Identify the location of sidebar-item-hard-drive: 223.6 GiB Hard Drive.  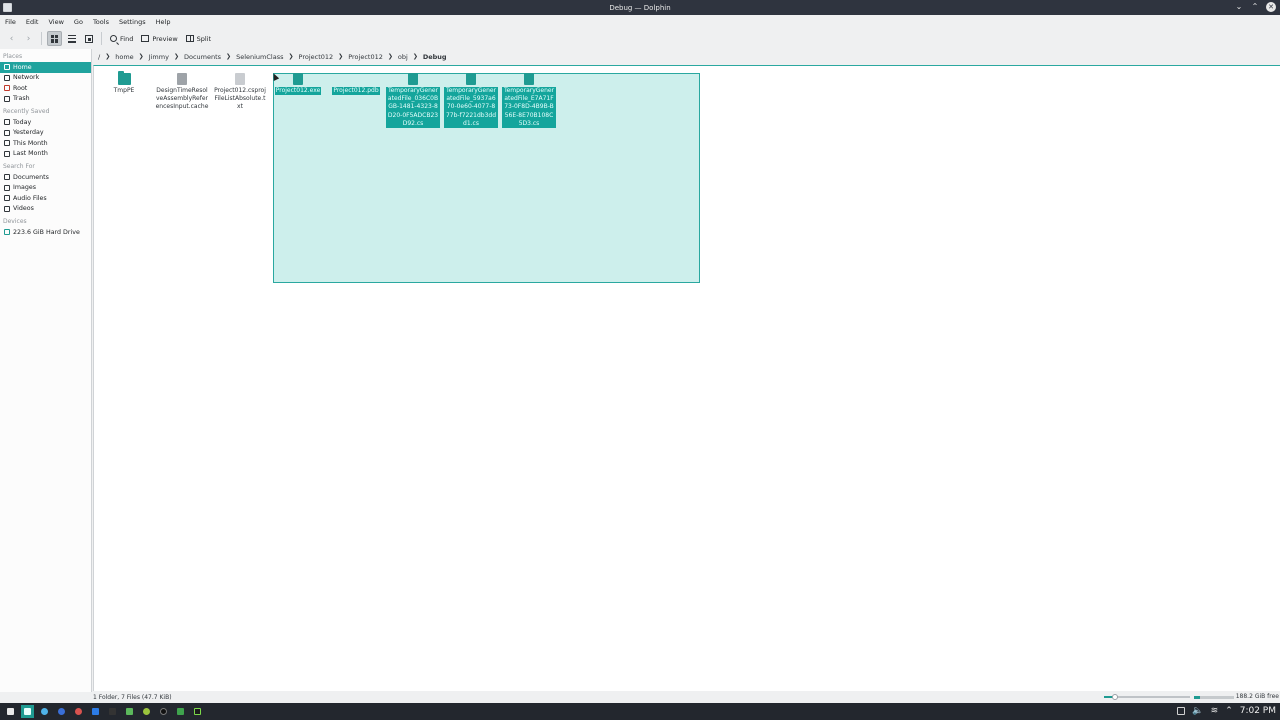
(45, 232).